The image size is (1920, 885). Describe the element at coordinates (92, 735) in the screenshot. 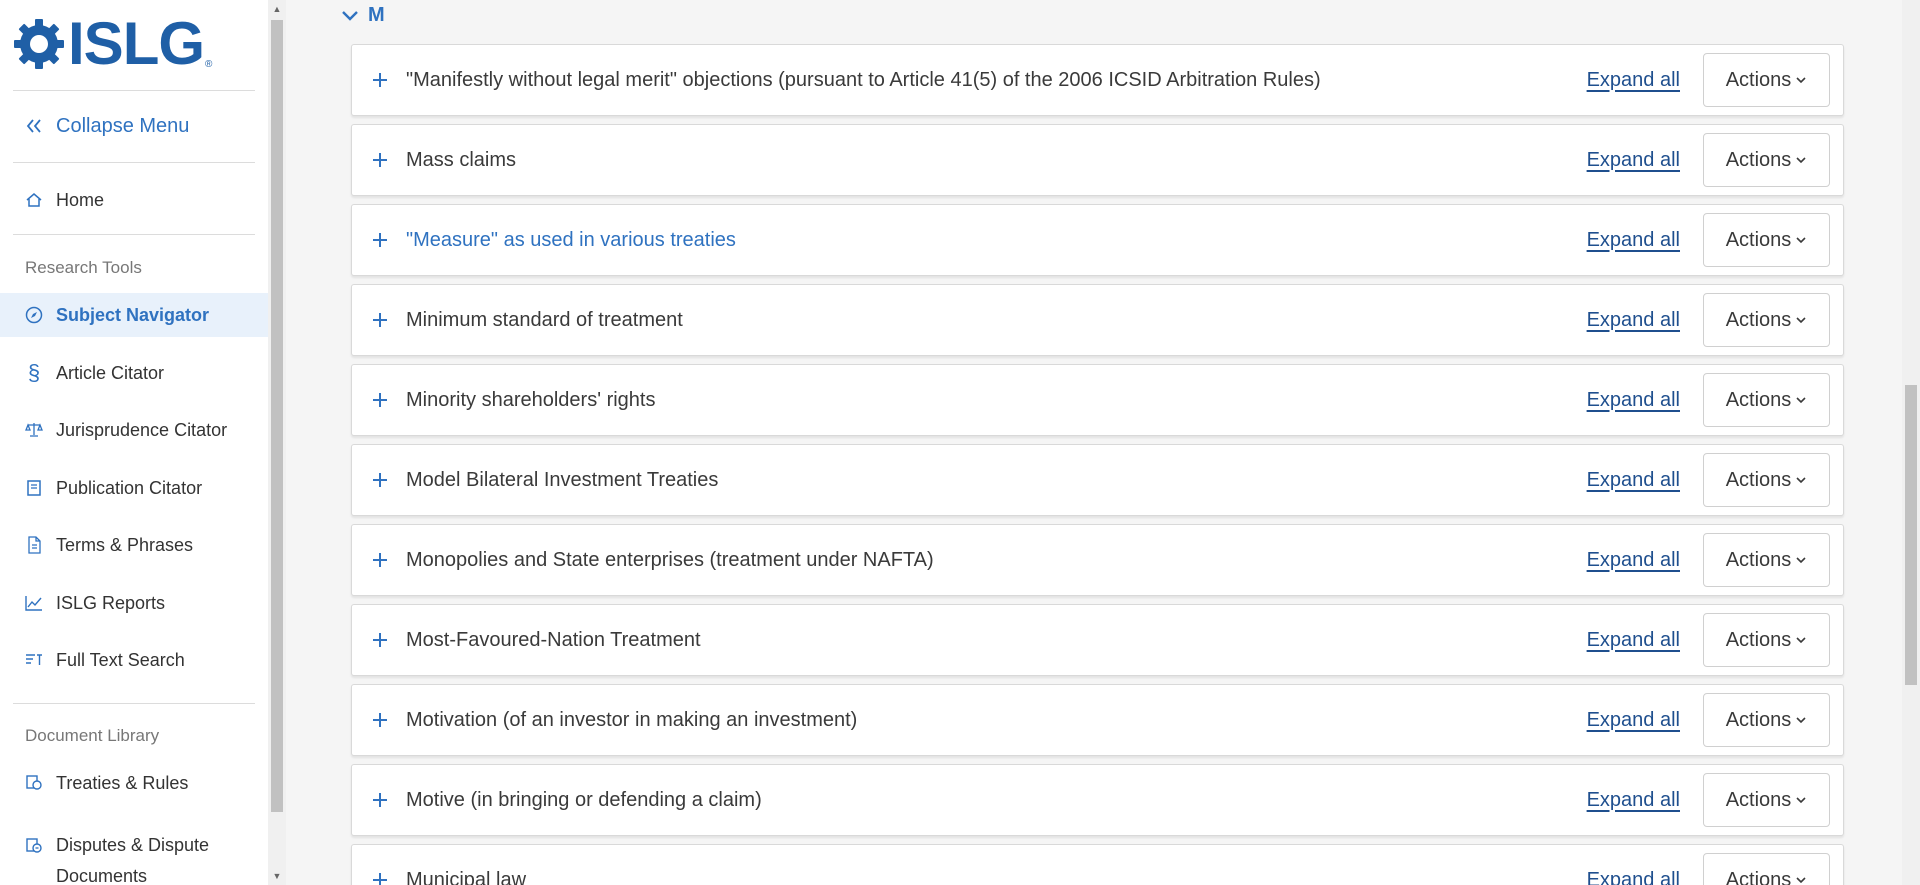

I see `document-library-heading: Document Library` at that location.